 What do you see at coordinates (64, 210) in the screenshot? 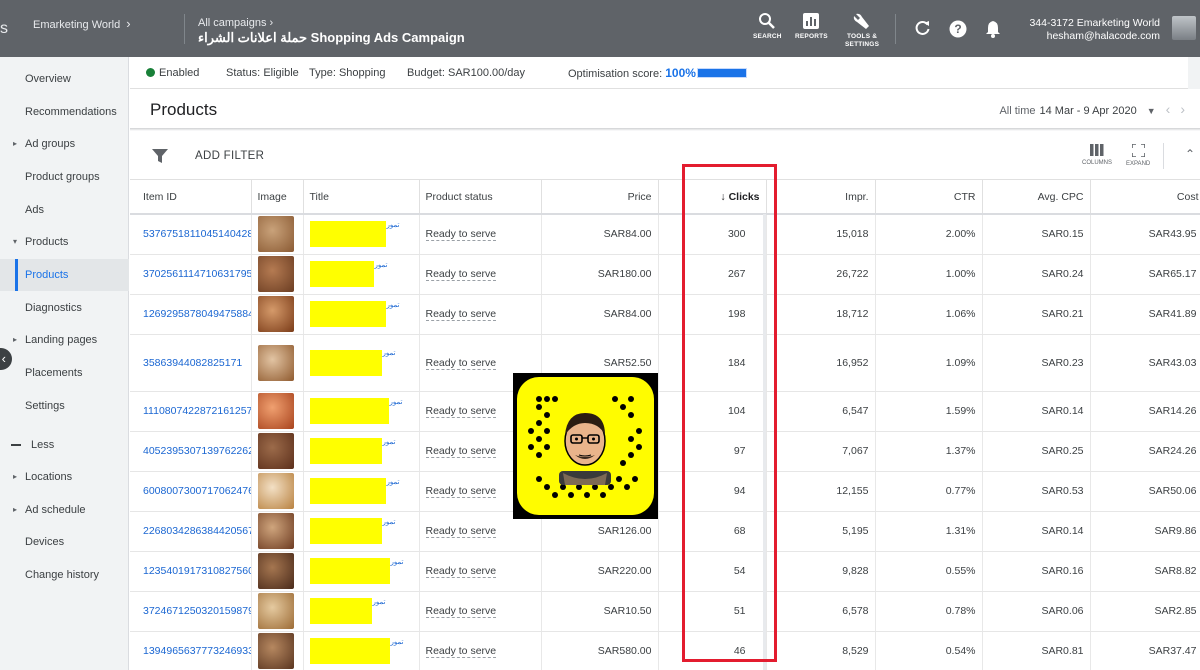
I see `sidebar-item-ads: Ads` at bounding box center [64, 210].